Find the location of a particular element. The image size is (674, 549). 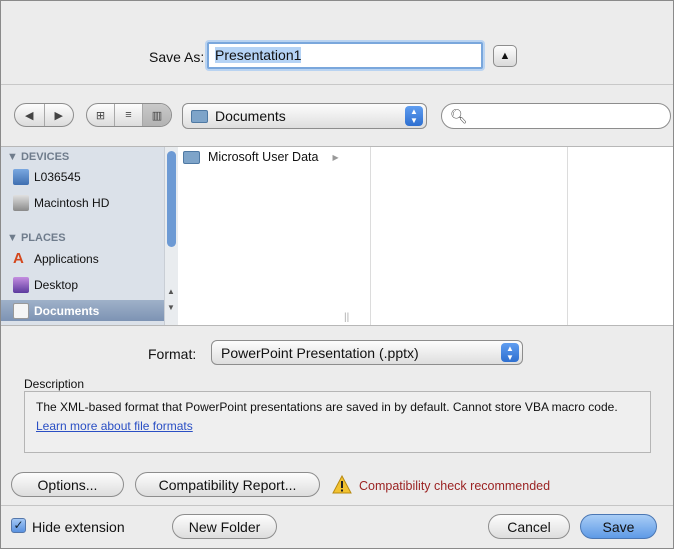

column-view-icon: ▥ is located at coordinates (157, 115).